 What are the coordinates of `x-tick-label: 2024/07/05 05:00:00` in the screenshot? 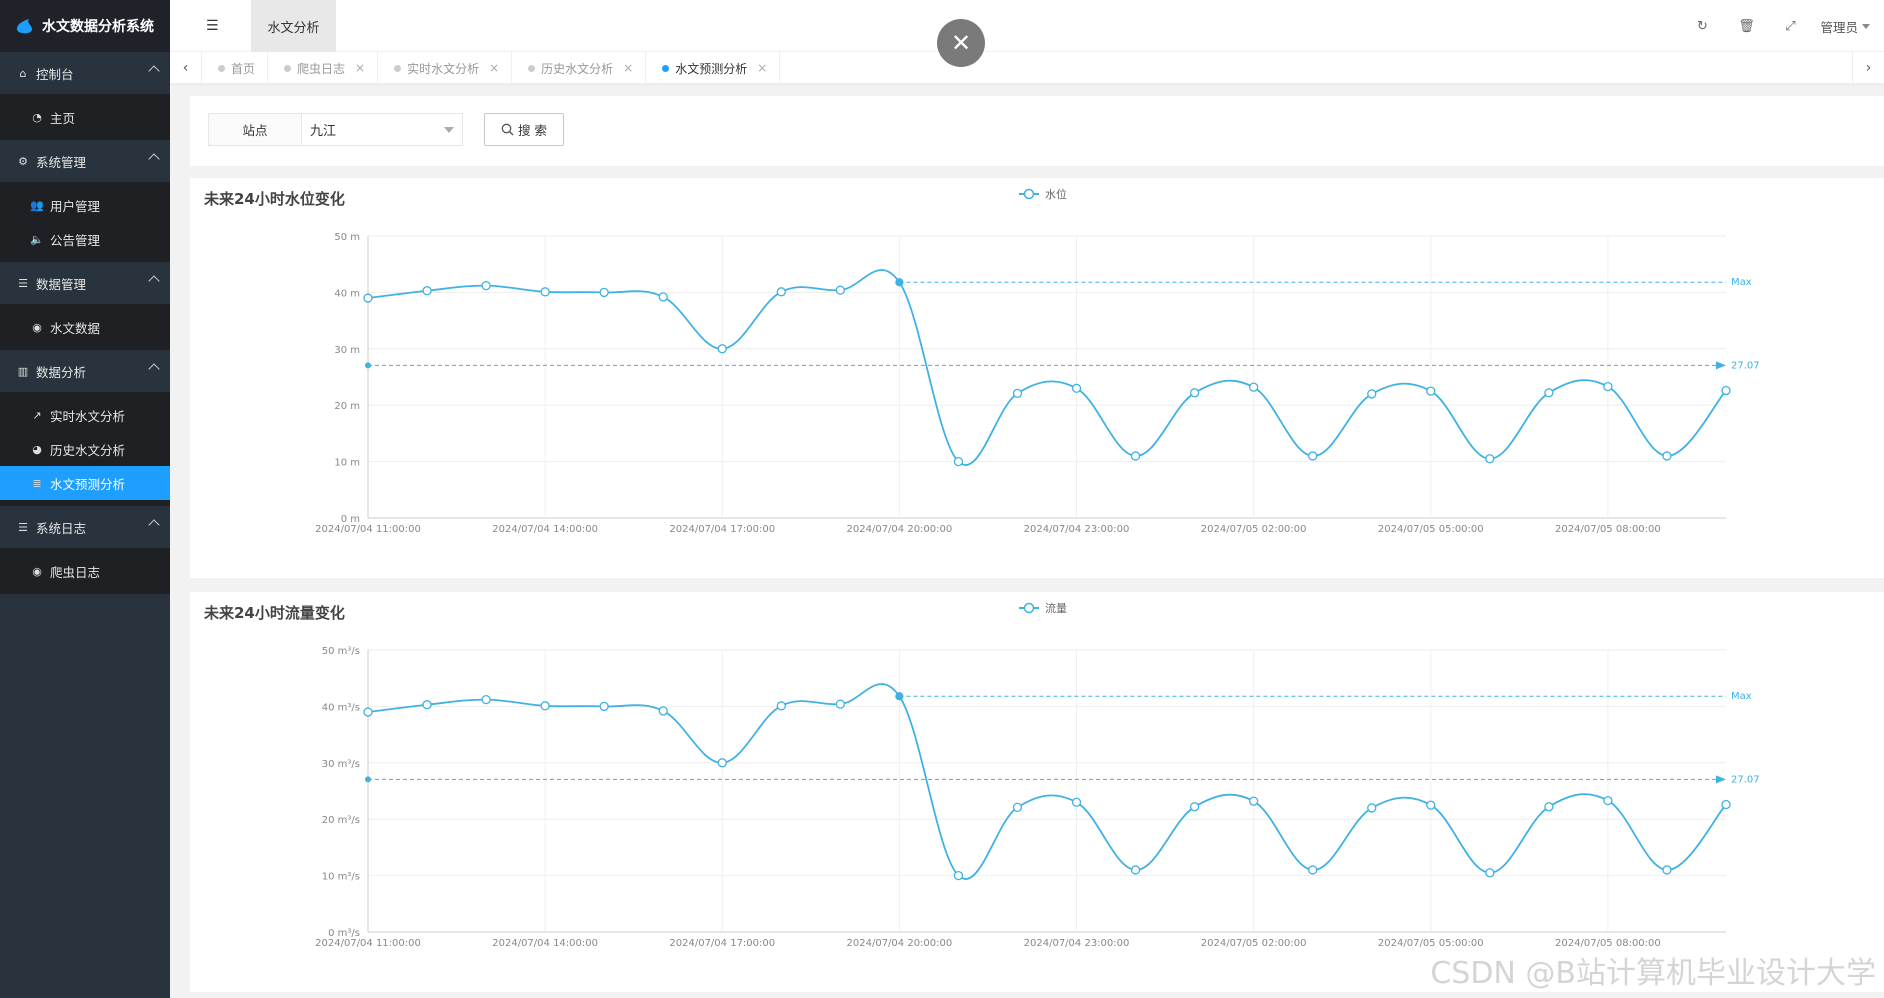 It's located at (1431, 943).